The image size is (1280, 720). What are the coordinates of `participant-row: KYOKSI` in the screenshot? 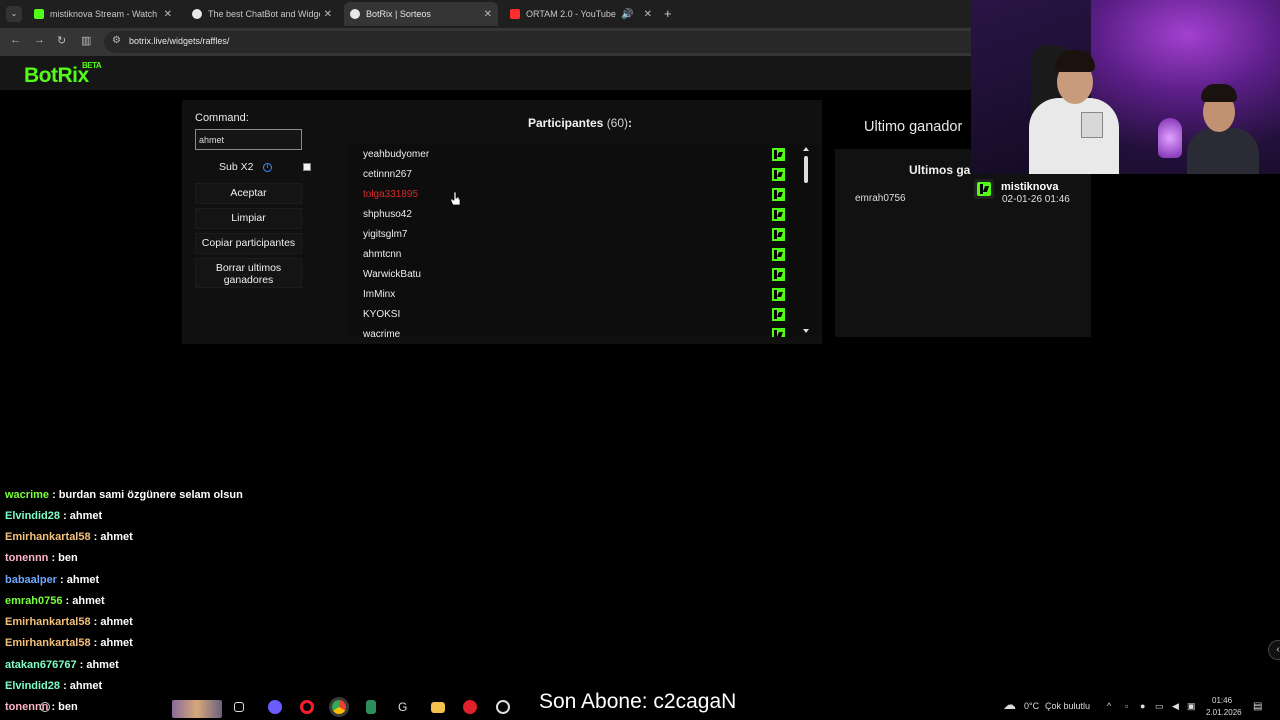 It's located at (575, 314).